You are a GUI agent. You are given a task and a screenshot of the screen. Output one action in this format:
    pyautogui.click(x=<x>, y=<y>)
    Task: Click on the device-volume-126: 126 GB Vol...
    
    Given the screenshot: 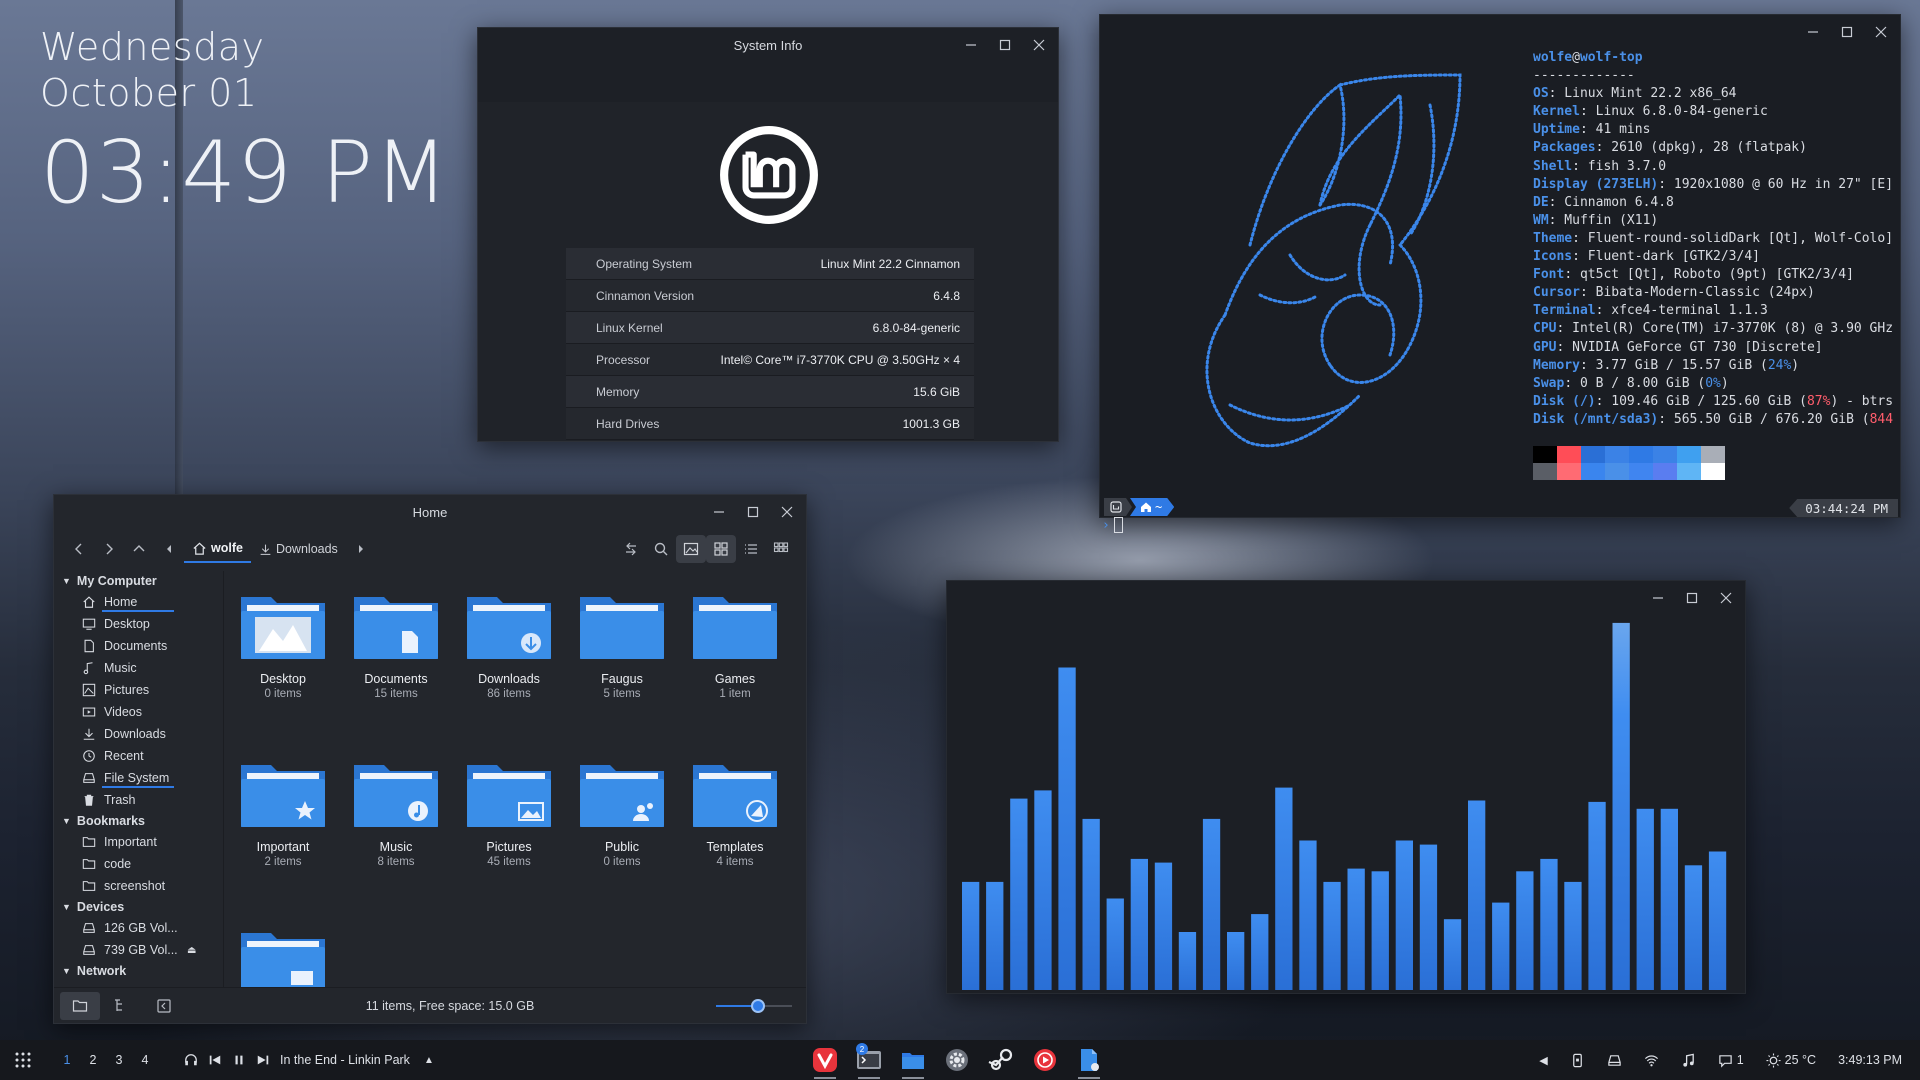 What is the action you would take?
    pyautogui.click(x=138, y=928)
    